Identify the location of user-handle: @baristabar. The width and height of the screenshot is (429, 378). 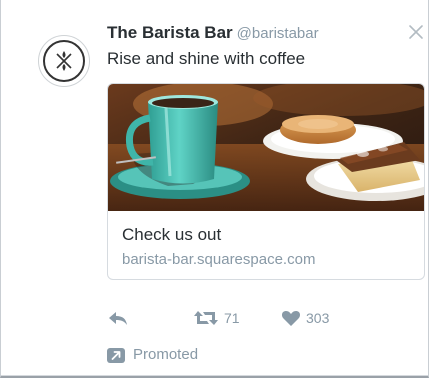
(278, 33).